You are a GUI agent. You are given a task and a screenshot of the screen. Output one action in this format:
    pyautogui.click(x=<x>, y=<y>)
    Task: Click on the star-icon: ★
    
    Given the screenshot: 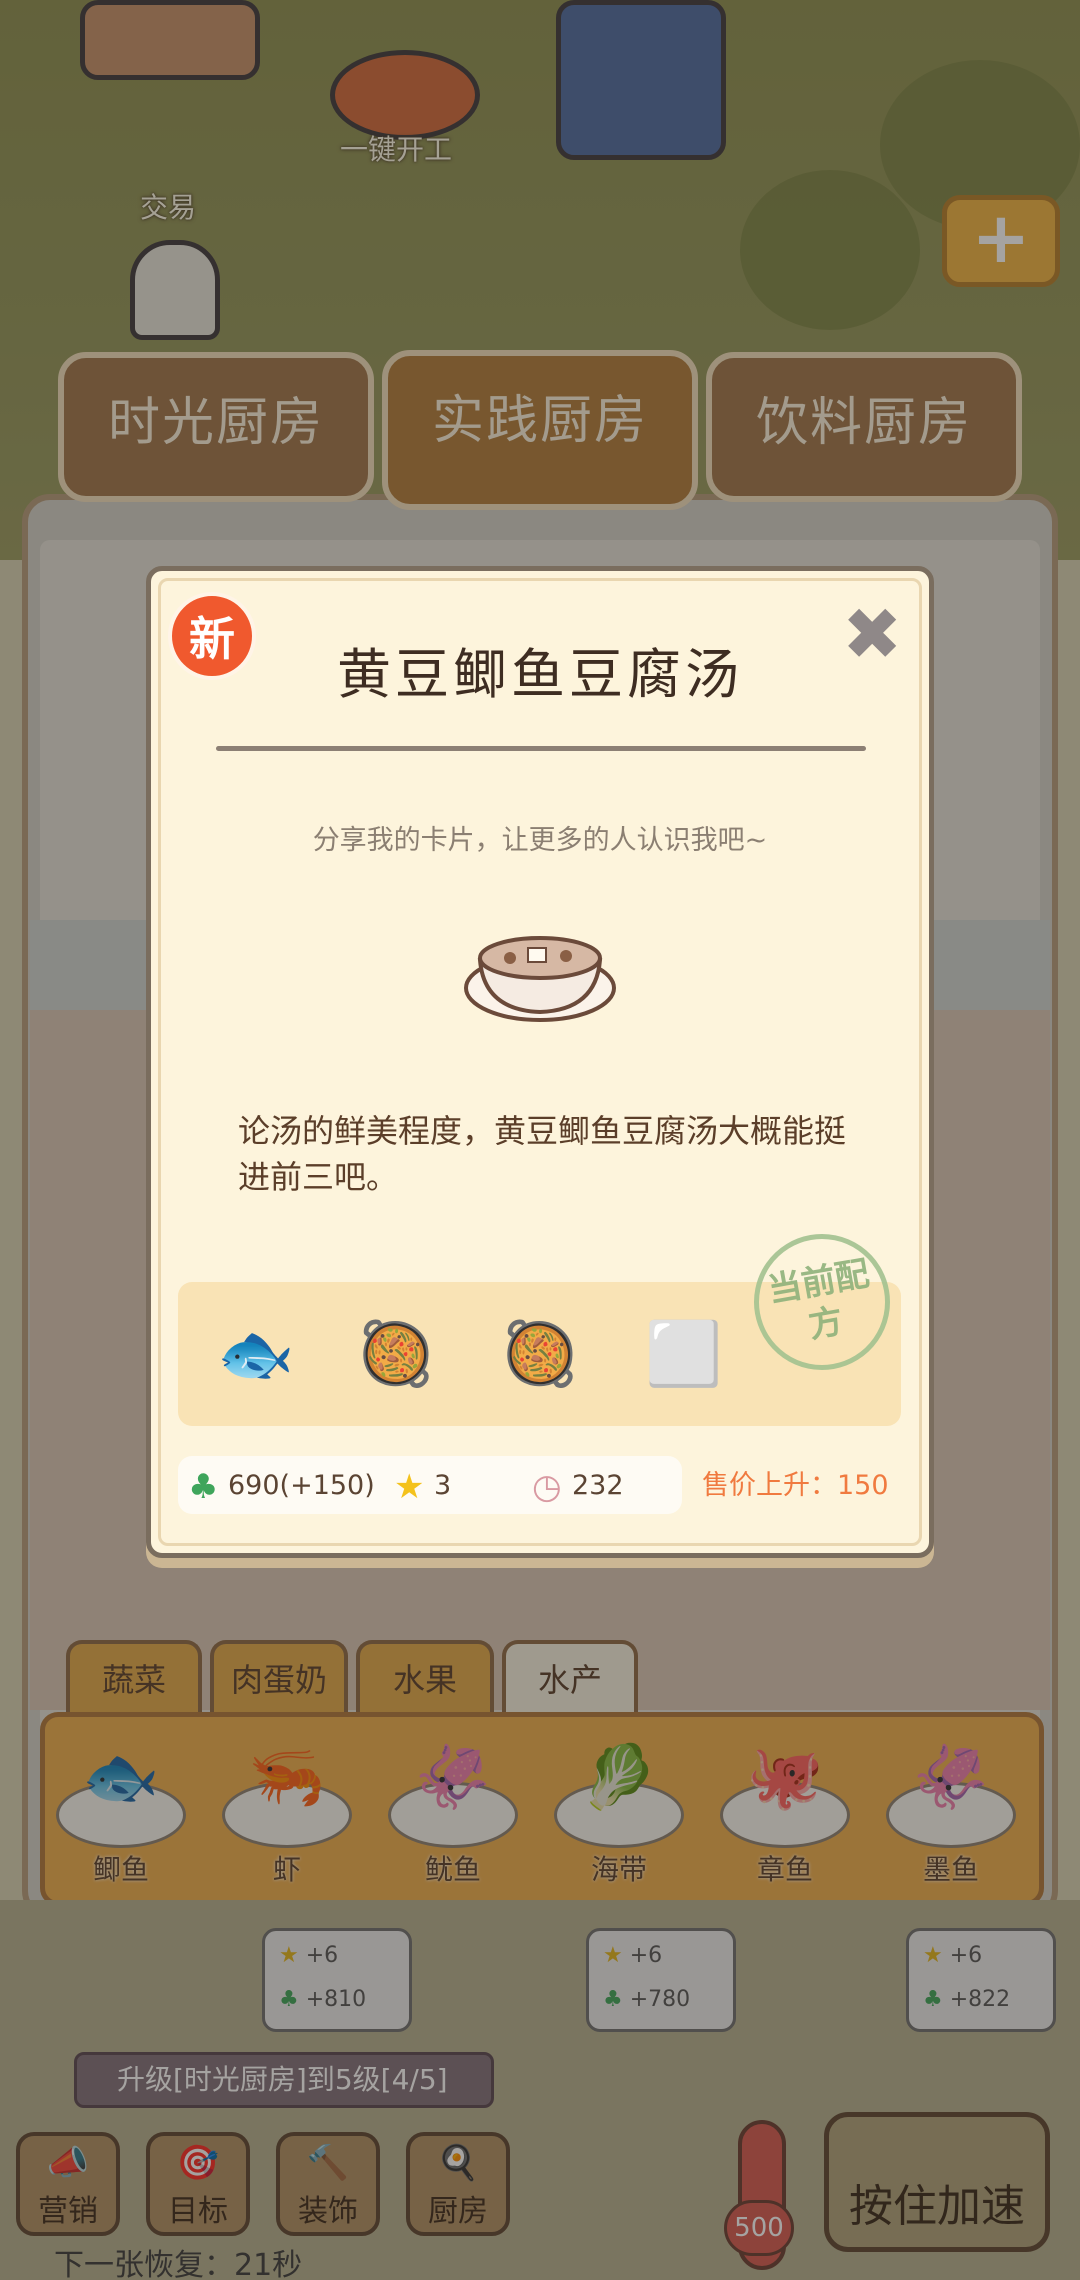 What is the action you would take?
    pyautogui.click(x=409, y=1486)
    